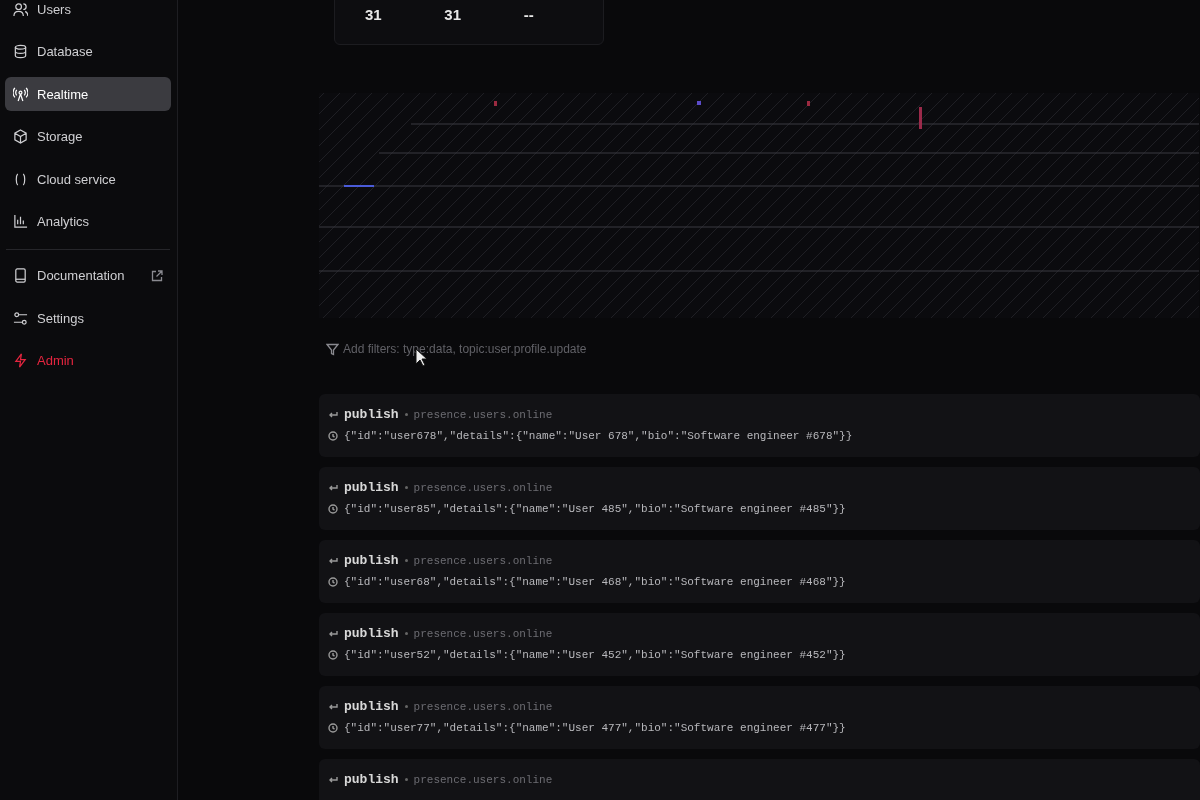 The height and width of the screenshot is (800, 1200). What do you see at coordinates (20, 221) in the screenshot?
I see `bar-chart-icon` at bounding box center [20, 221].